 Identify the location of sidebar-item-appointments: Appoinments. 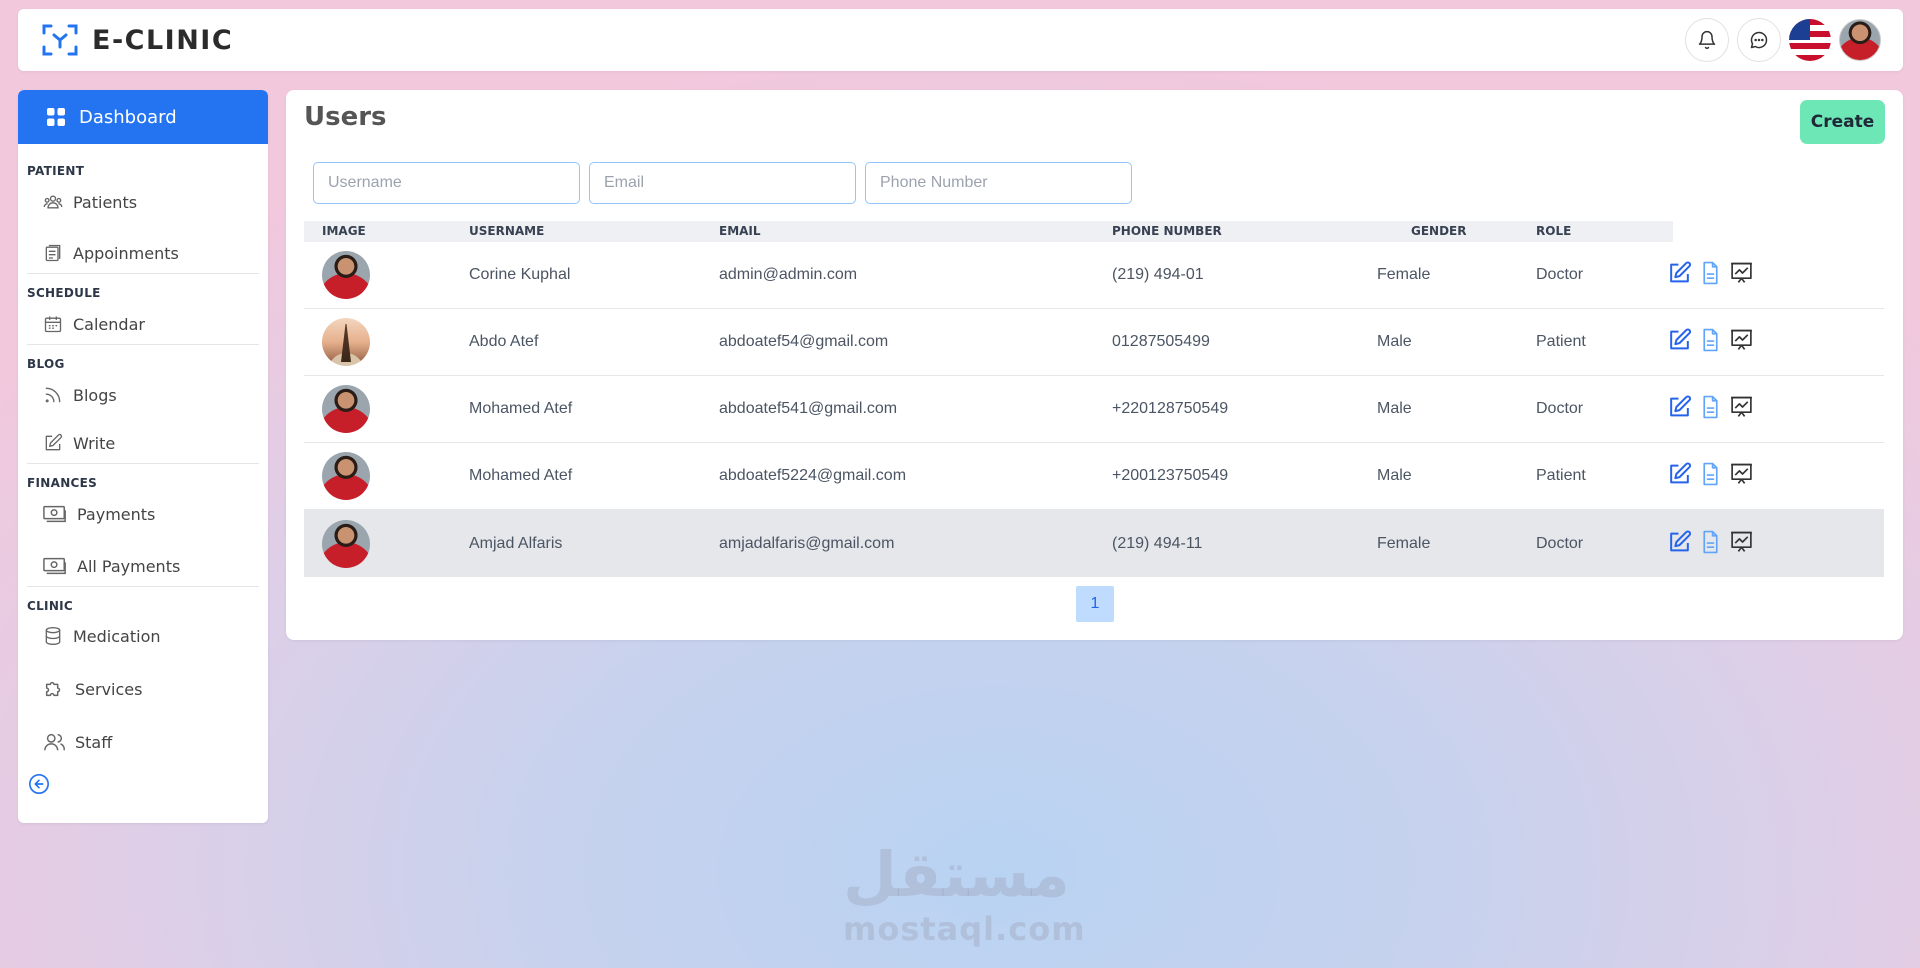
(143, 253).